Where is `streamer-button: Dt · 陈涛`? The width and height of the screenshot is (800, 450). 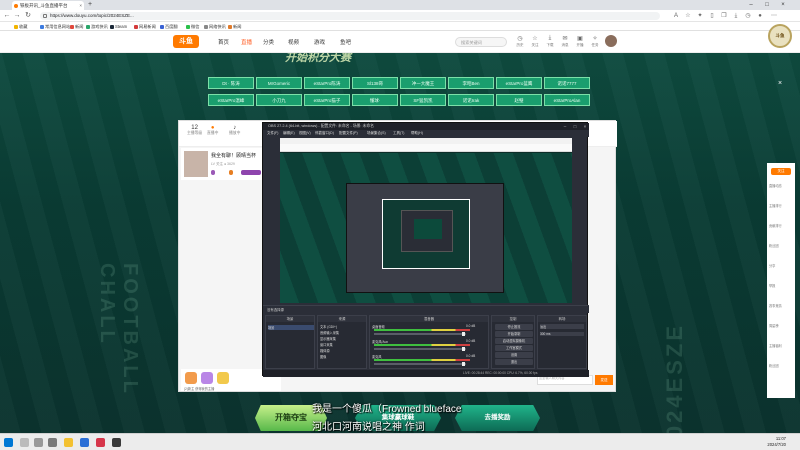 streamer-button: Dt · 陈涛 is located at coordinates (231, 83).